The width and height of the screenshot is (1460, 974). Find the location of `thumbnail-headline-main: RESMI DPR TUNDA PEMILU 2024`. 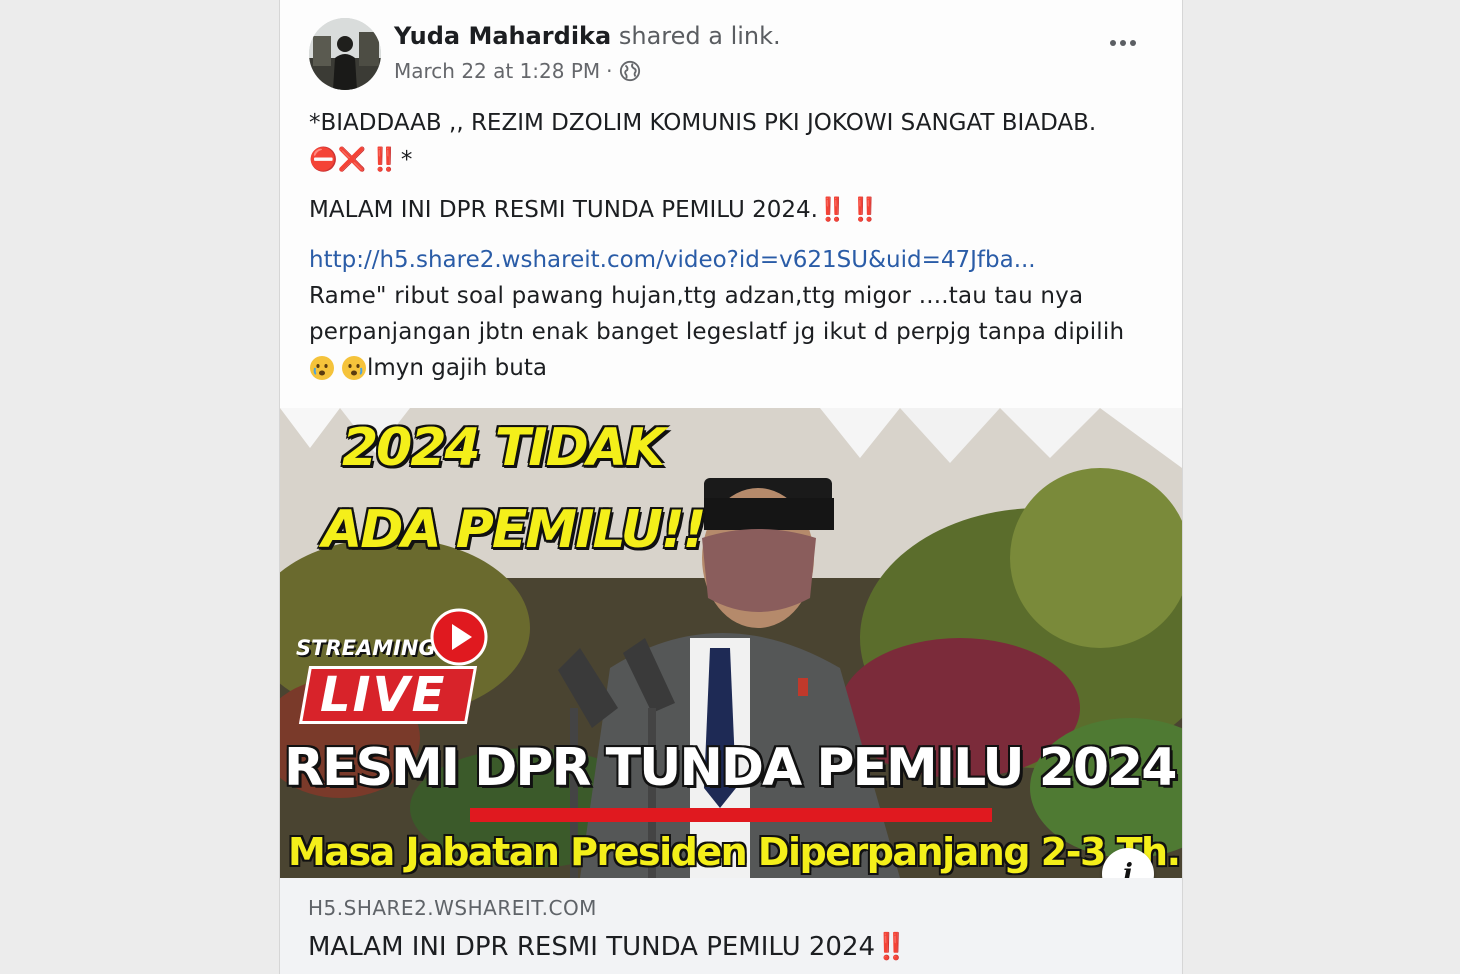

thumbnail-headline-main: RESMI DPR TUNDA PEMILU 2024 is located at coordinates (730, 768).